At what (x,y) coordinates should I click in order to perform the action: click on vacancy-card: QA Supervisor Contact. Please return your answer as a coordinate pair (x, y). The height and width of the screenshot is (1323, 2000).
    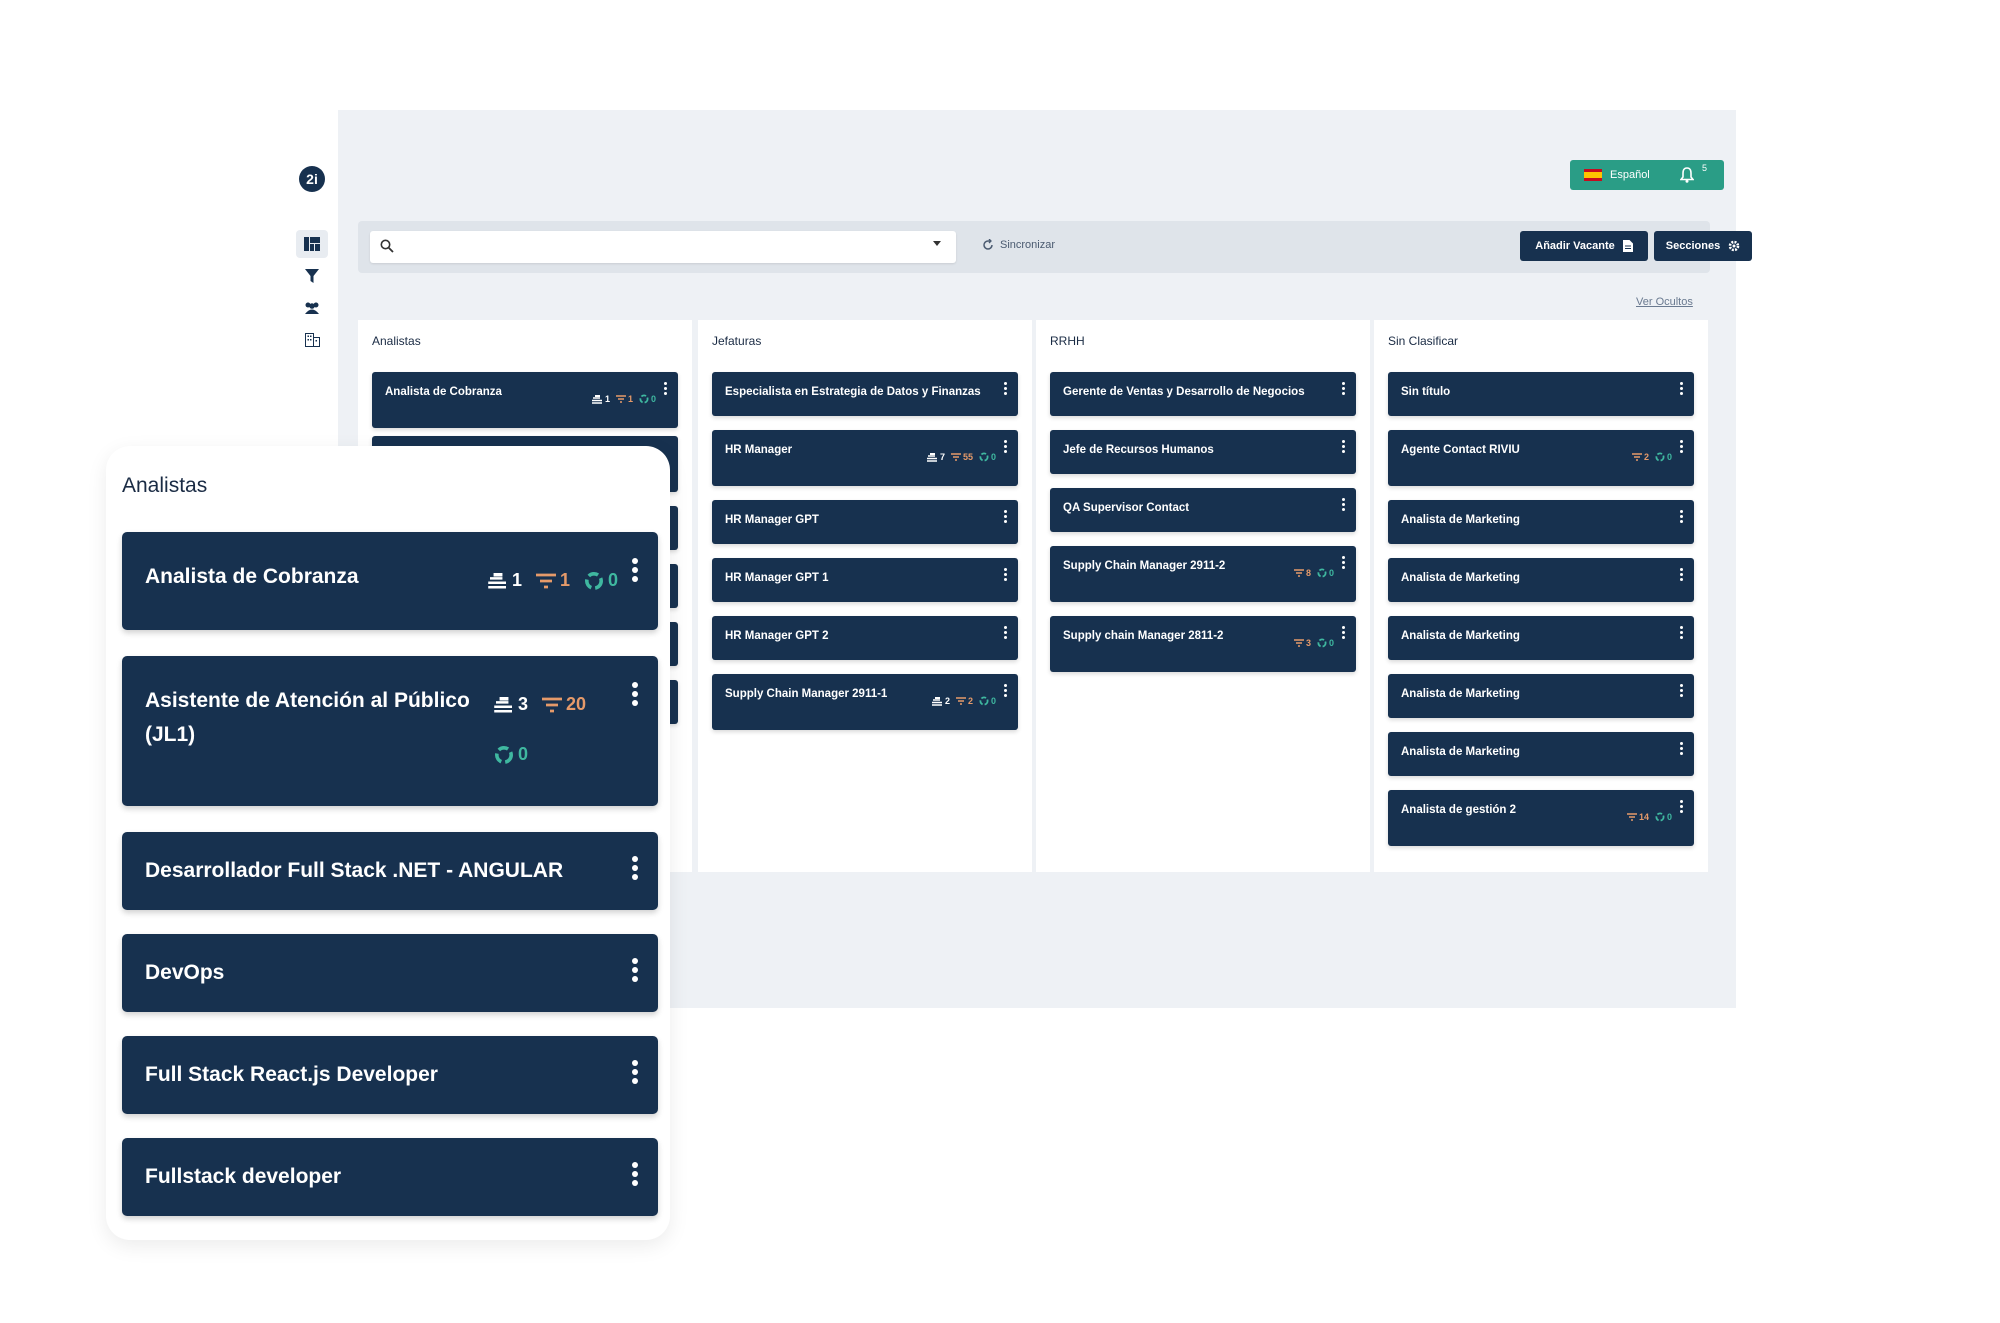
    Looking at the image, I should click on (1203, 510).